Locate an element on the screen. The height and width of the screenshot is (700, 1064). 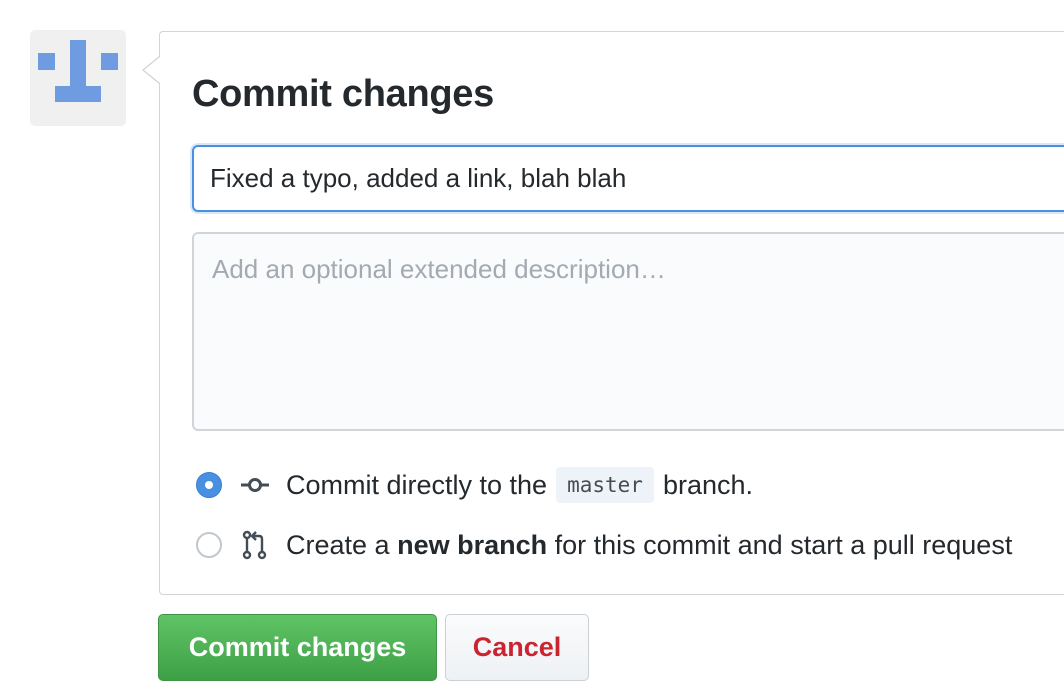
cancel-button: Cancel is located at coordinates (517, 647).